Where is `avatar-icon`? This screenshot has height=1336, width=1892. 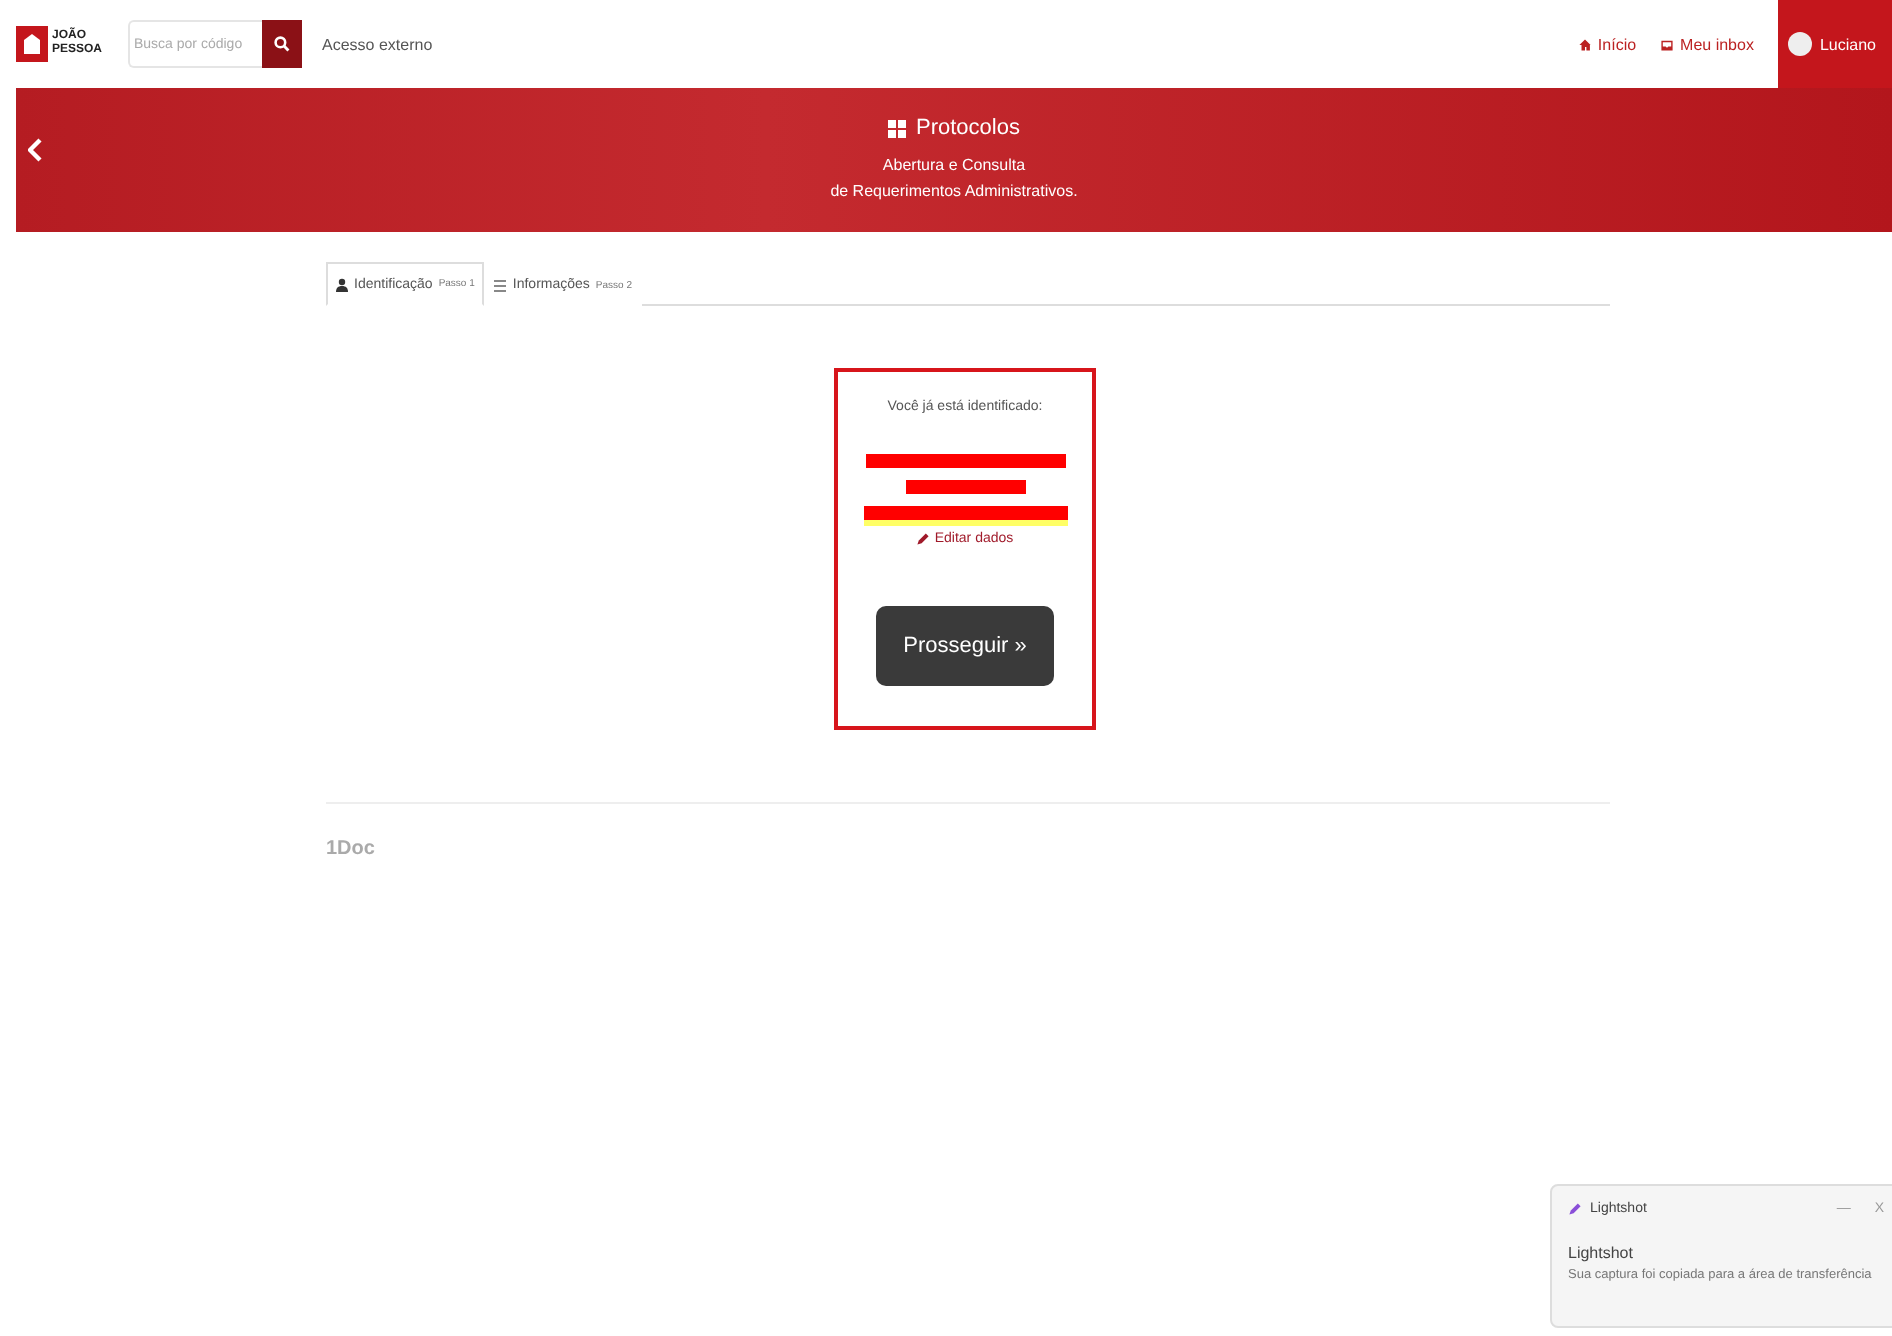
avatar-icon is located at coordinates (1799, 44).